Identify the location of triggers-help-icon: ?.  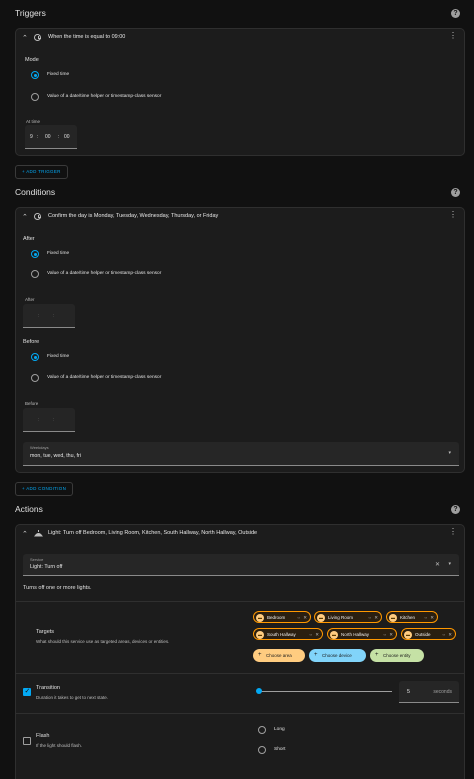
(455, 13).